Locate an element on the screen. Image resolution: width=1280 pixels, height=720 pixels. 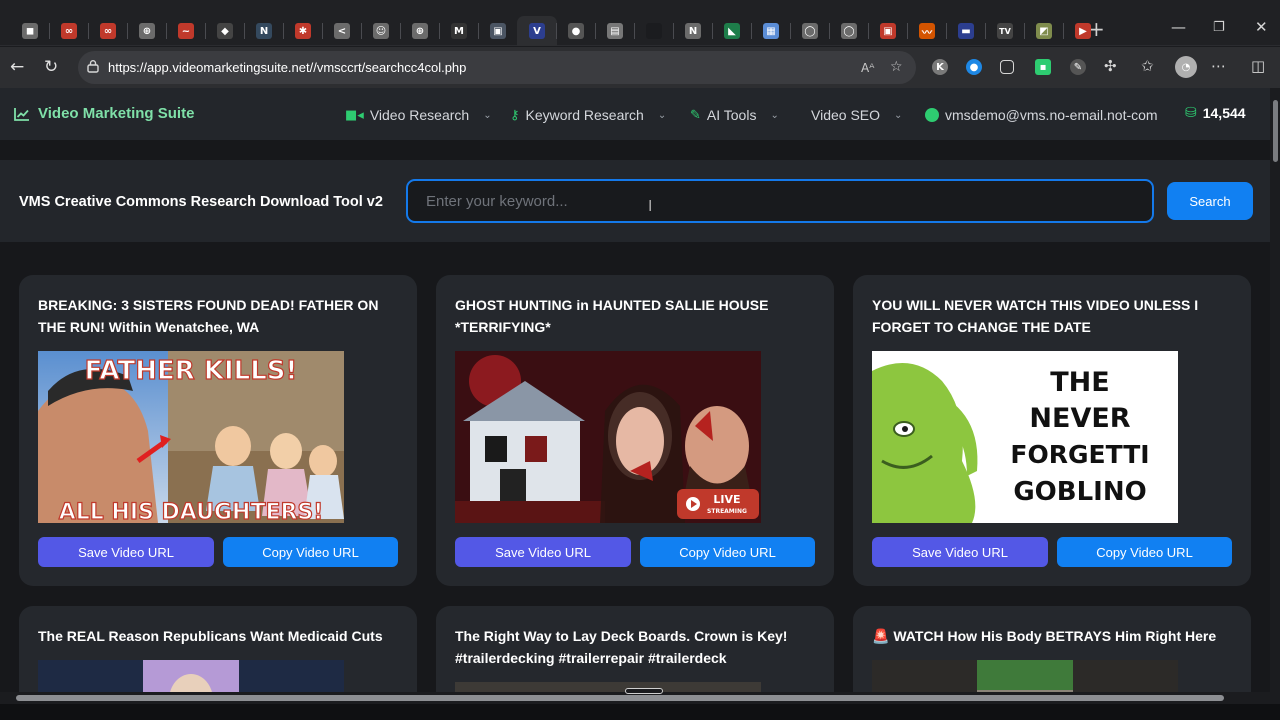
browser-tab: ▬ is located at coordinates (966, 31).